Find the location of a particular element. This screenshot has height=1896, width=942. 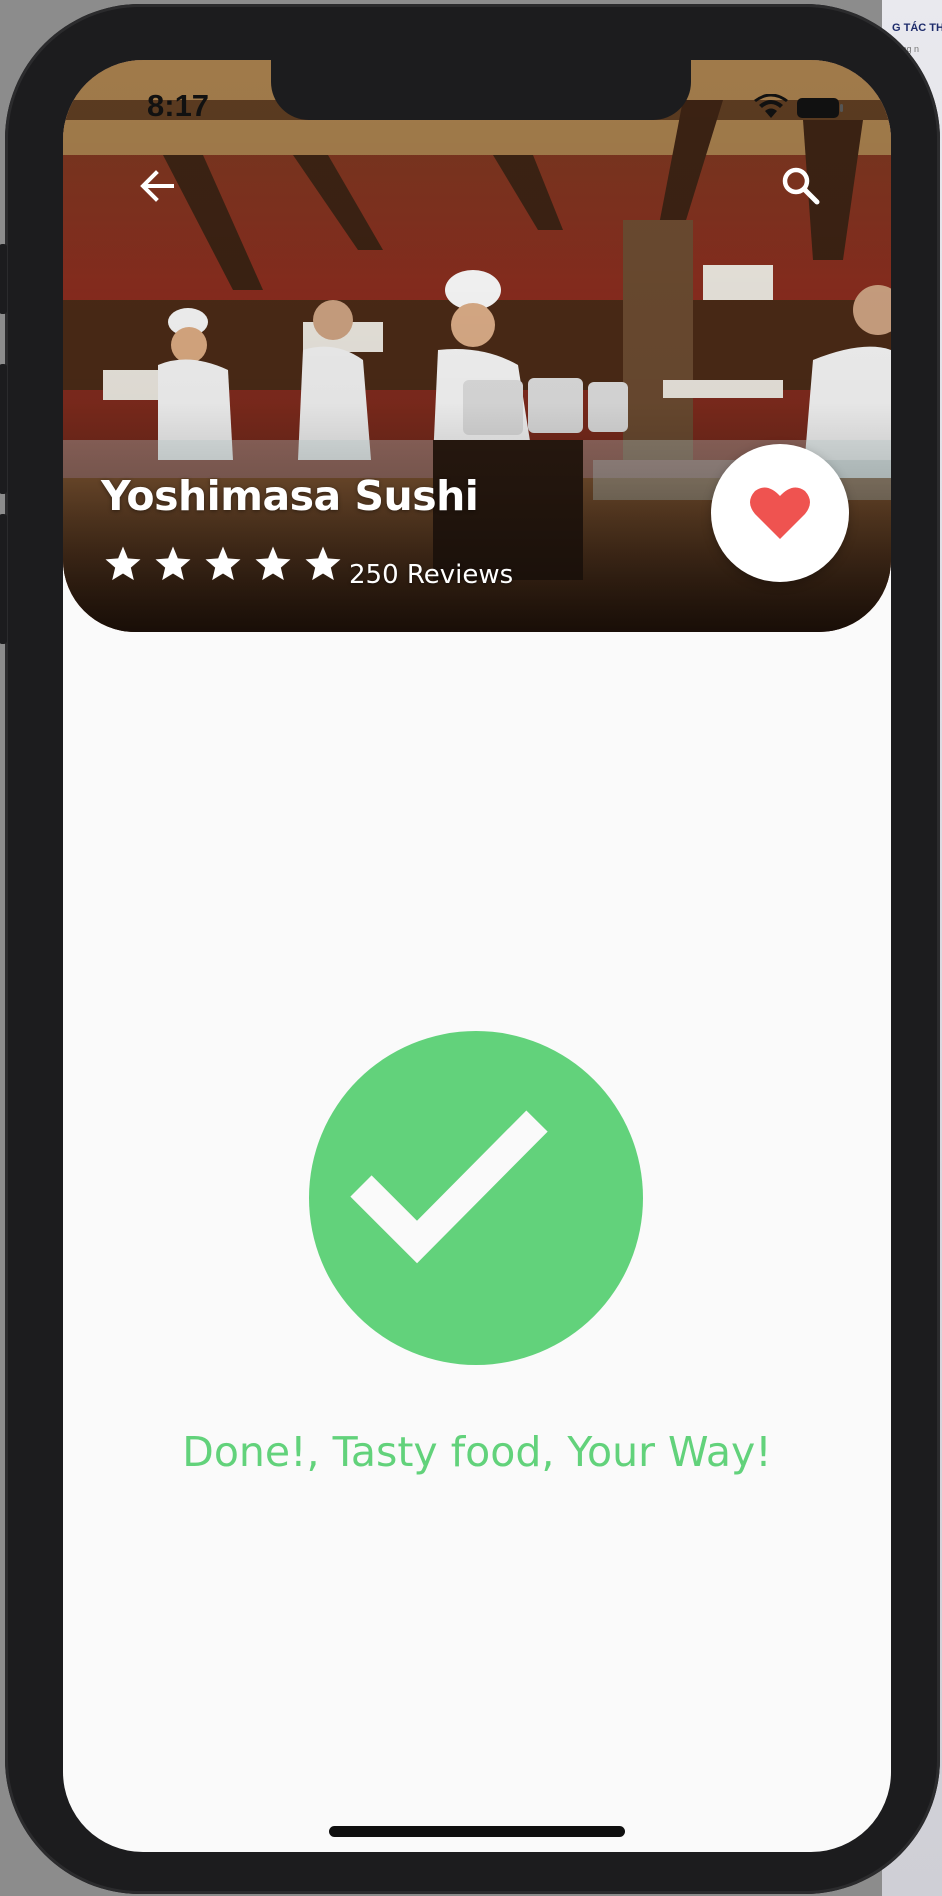

arrow-left-icon is located at coordinates (157, 186).